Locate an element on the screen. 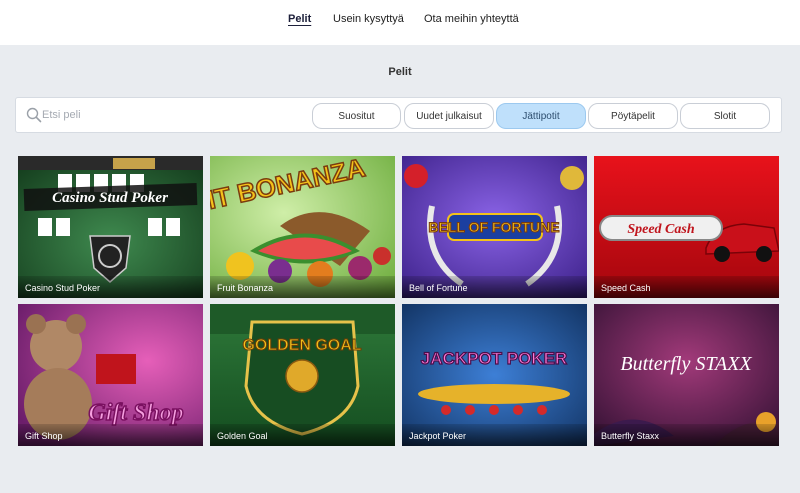  game-logo-text: FRUIT BONANZA is located at coordinates (289, 191).